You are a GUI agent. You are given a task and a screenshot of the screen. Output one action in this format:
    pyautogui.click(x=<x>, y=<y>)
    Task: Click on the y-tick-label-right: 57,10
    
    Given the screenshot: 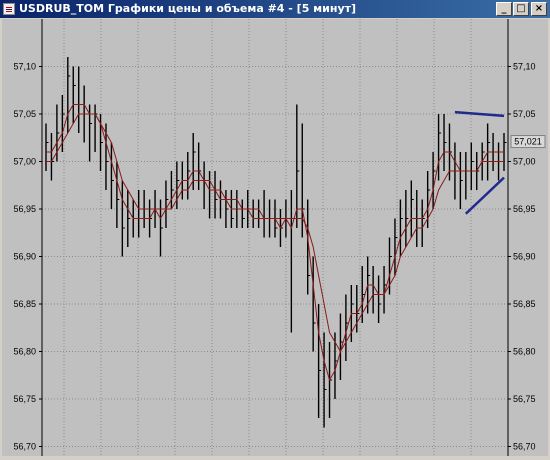 What is the action you would take?
    pyautogui.click(x=524, y=67)
    